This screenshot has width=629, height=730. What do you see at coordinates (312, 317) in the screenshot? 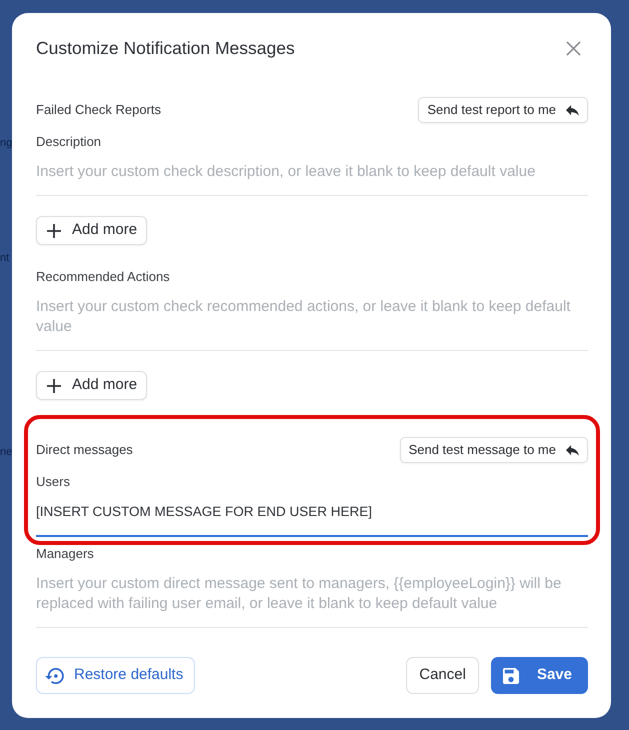
I see `text-input: Insert your custom check recommended actions, or leave it blank to keep default value` at bounding box center [312, 317].